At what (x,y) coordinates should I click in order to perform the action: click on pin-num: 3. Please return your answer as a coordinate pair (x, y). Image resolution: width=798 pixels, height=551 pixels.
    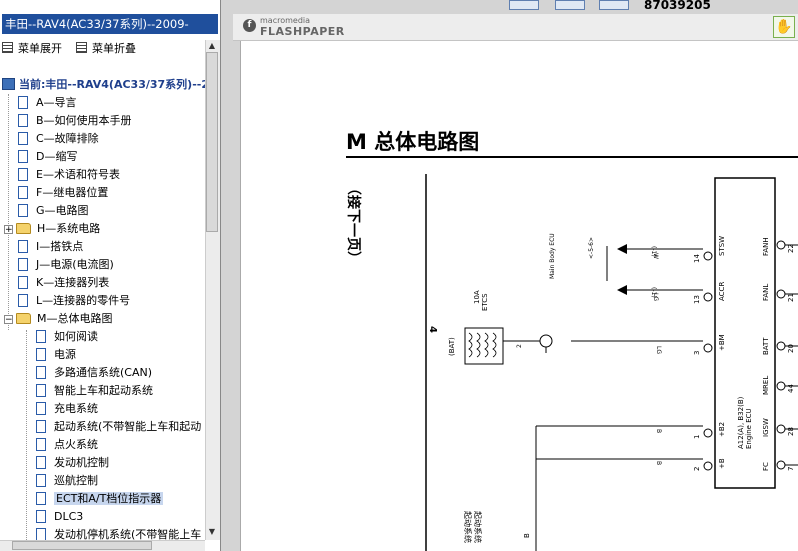
    Looking at the image, I should click on (697, 353).